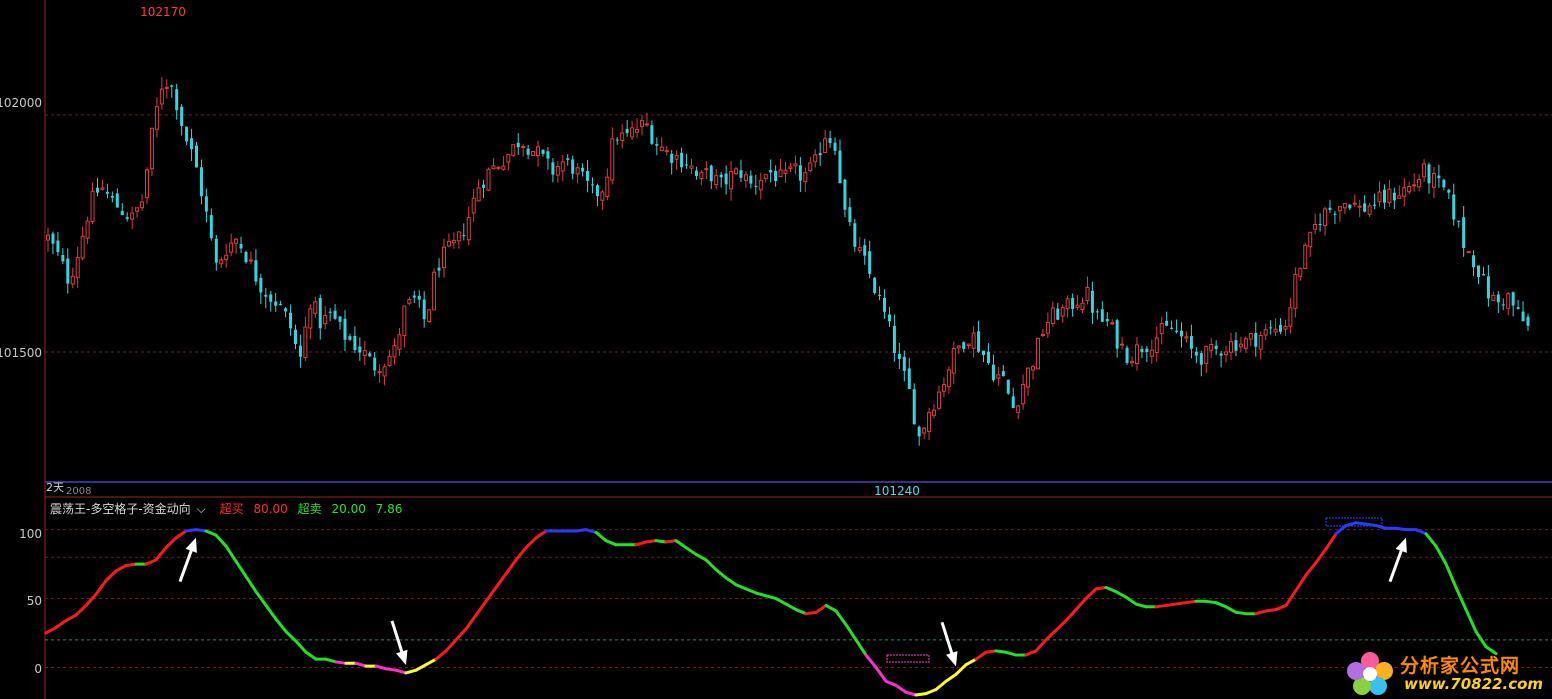 This screenshot has width=1552, height=699. Describe the element at coordinates (201, 509) in the screenshot. I see `chevron-down-icon: ⌵` at that location.